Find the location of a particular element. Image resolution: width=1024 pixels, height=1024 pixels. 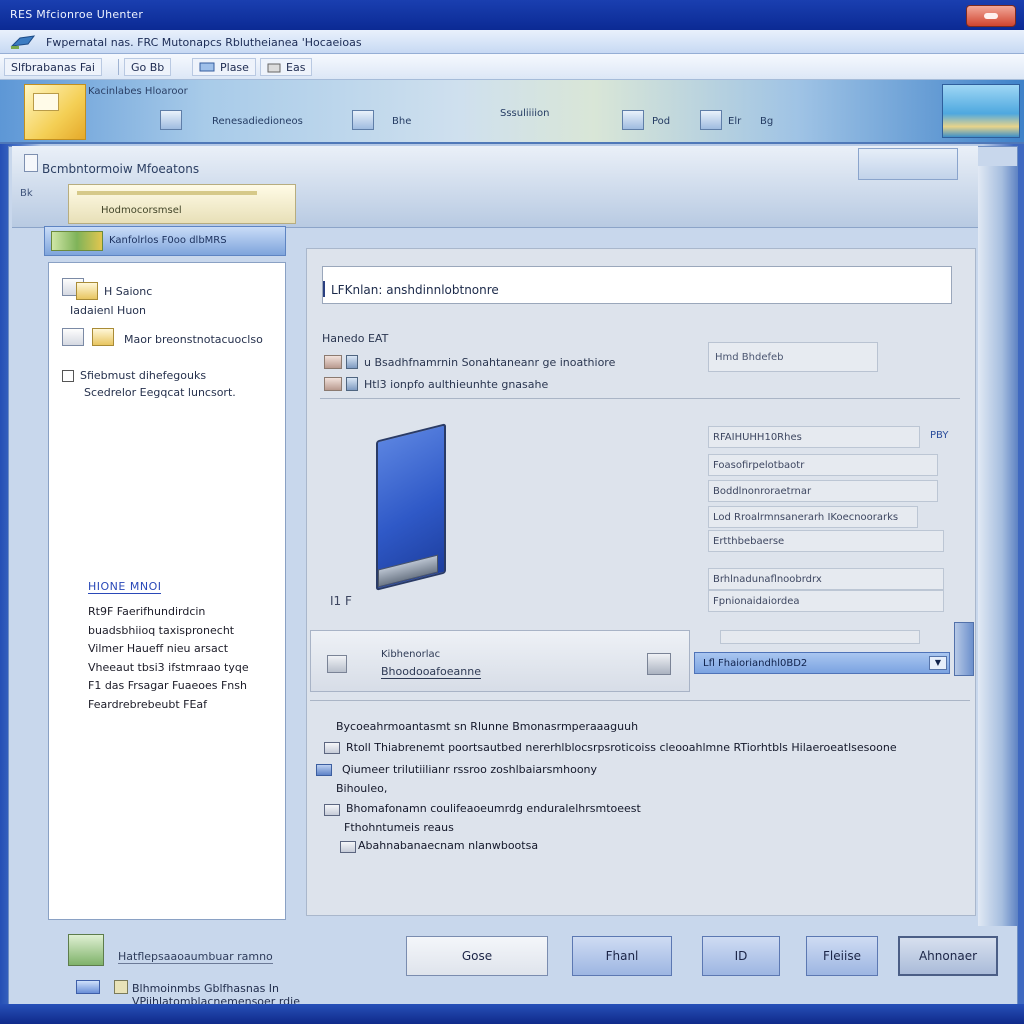

left-panel is located at coordinates (167, 591).